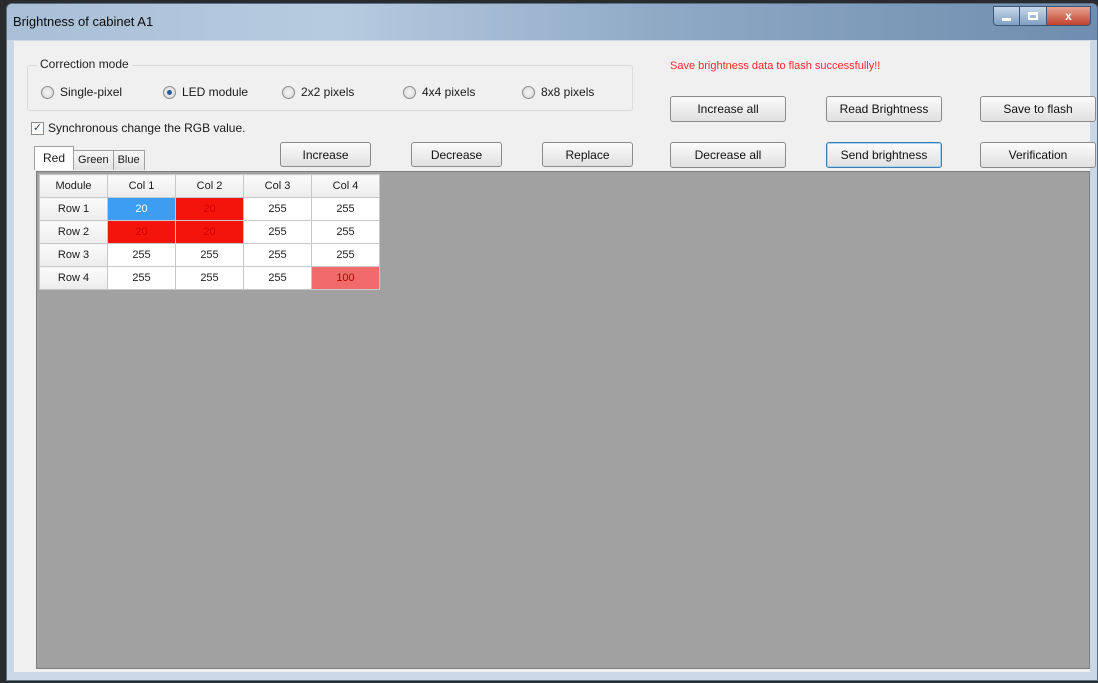 The image size is (1098, 683). Describe the element at coordinates (147, 128) in the screenshot. I see `sync-rgb-label: Synchronous change the RGB value.` at that location.